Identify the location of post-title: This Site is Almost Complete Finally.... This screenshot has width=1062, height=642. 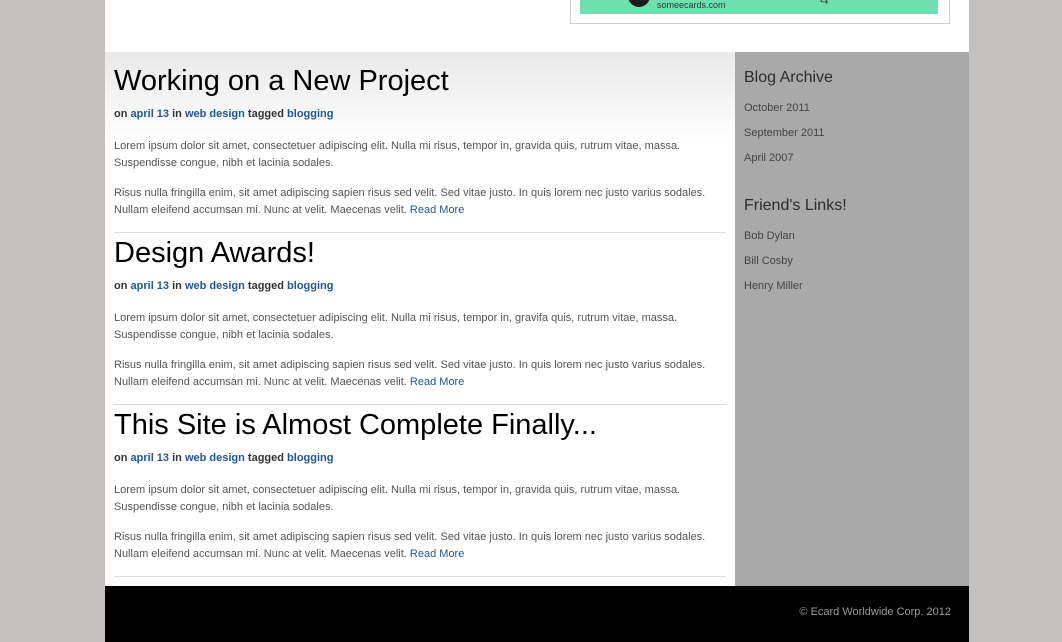
(420, 425).